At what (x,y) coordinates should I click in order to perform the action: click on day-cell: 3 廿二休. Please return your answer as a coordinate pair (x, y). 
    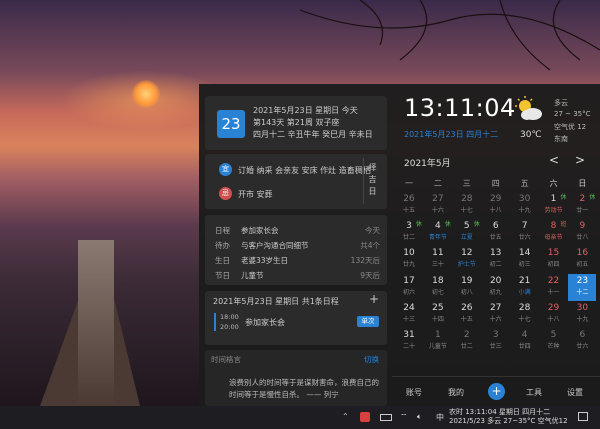
    Looking at the image, I should click on (409, 232).